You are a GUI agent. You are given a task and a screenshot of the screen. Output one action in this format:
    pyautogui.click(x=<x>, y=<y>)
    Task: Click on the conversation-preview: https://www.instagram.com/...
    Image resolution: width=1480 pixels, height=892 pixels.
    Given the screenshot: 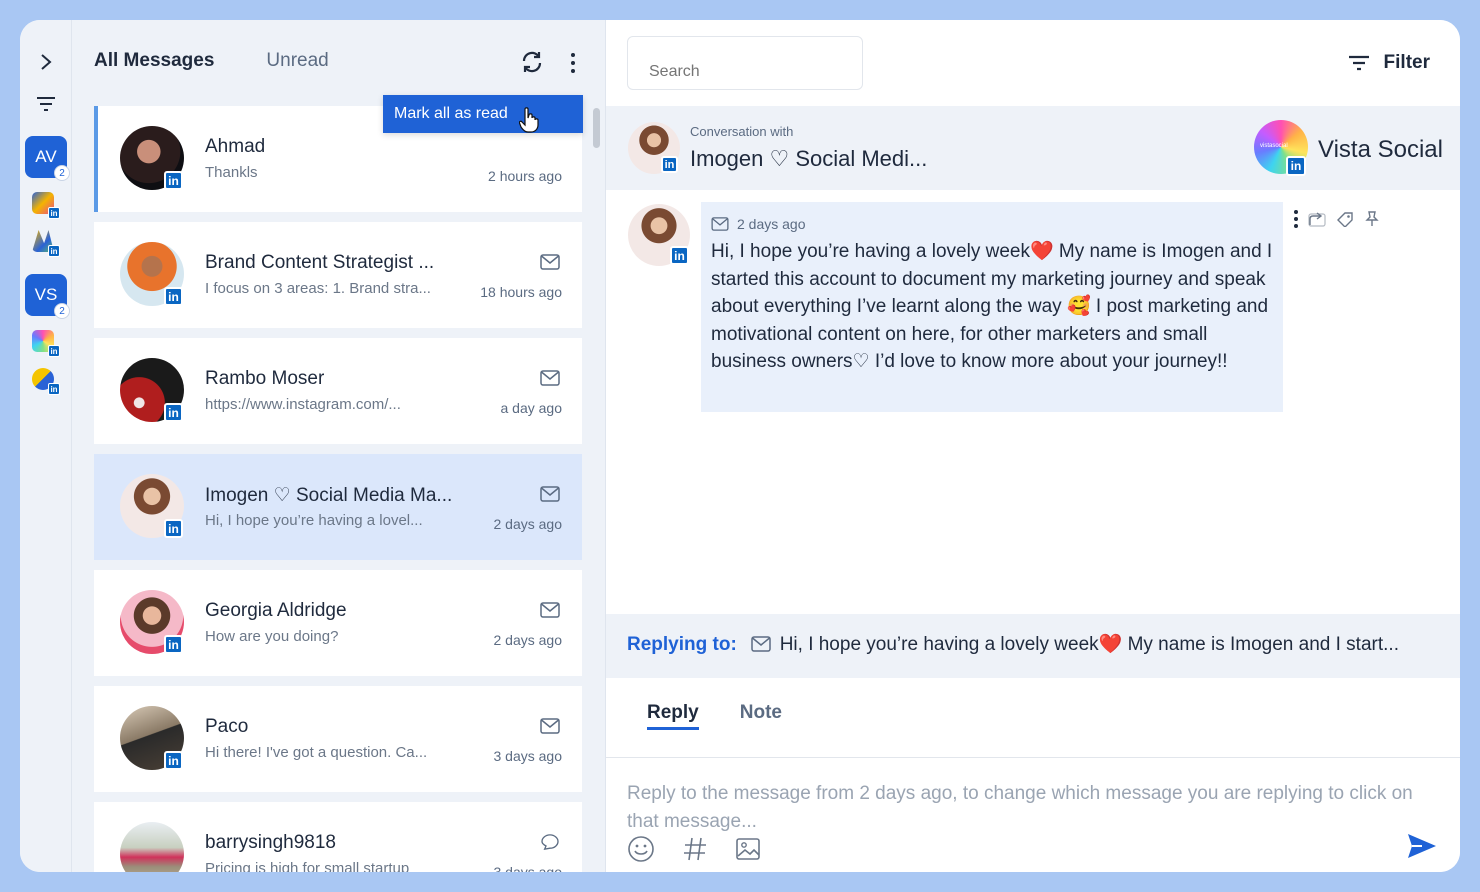 What is the action you would take?
    pyautogui.click(x=303, y=404)
    